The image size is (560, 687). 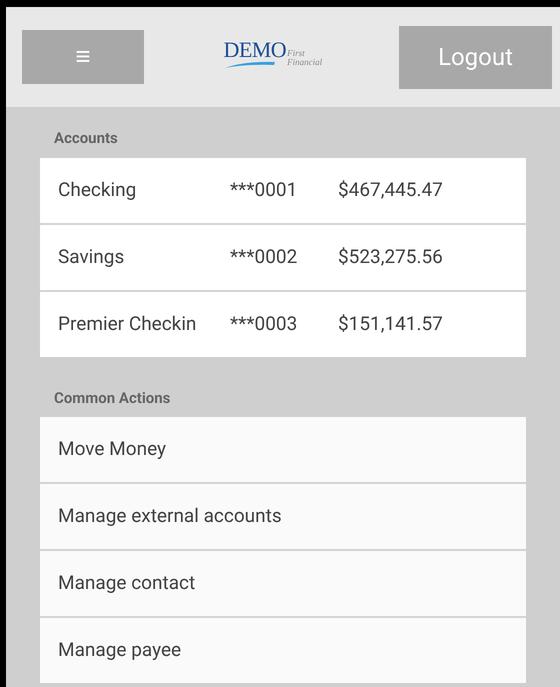 What do you see at coordinates (264, 257) in the screenshot?
I see `account-number: ***0002` at bounding box center [264, 257].